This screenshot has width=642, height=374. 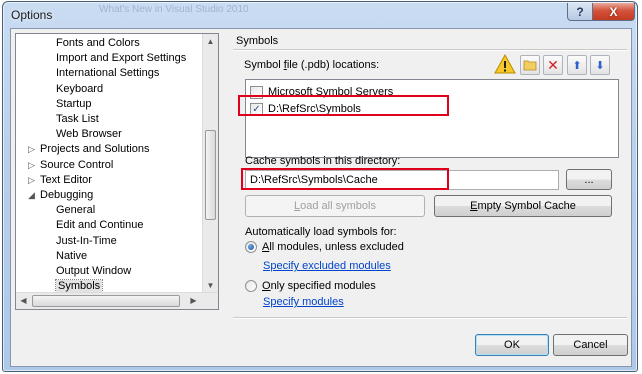 I want to click on tree-item-label: Startup, so click(x=74, y=103).